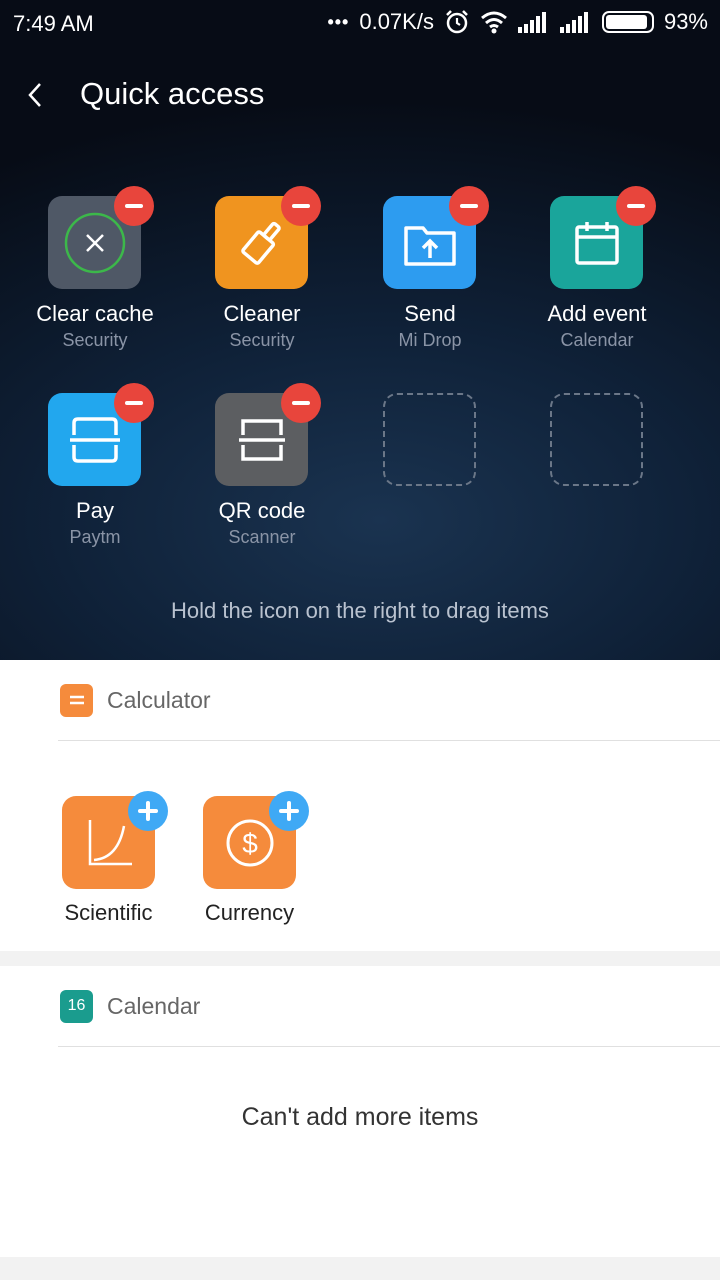  Describe the element at coordinates (597, 340) in the screenshot. I see `item-sublabel: Calendar` at that location.